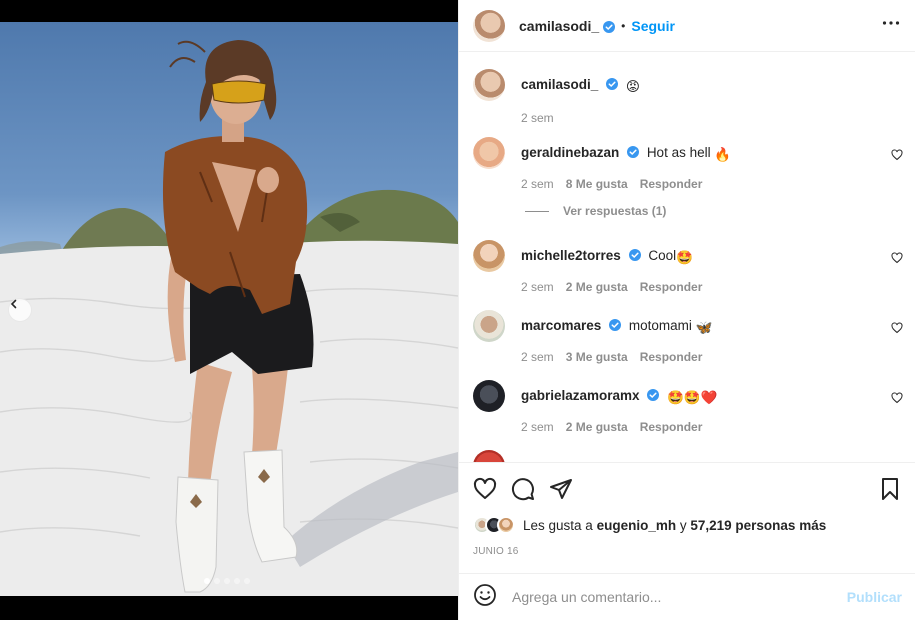 The width and height of the screenshot is (915, 620). Describe the element at coordinates (20, 310) in the screenshot. I see `carousel-prev-button` at that location.